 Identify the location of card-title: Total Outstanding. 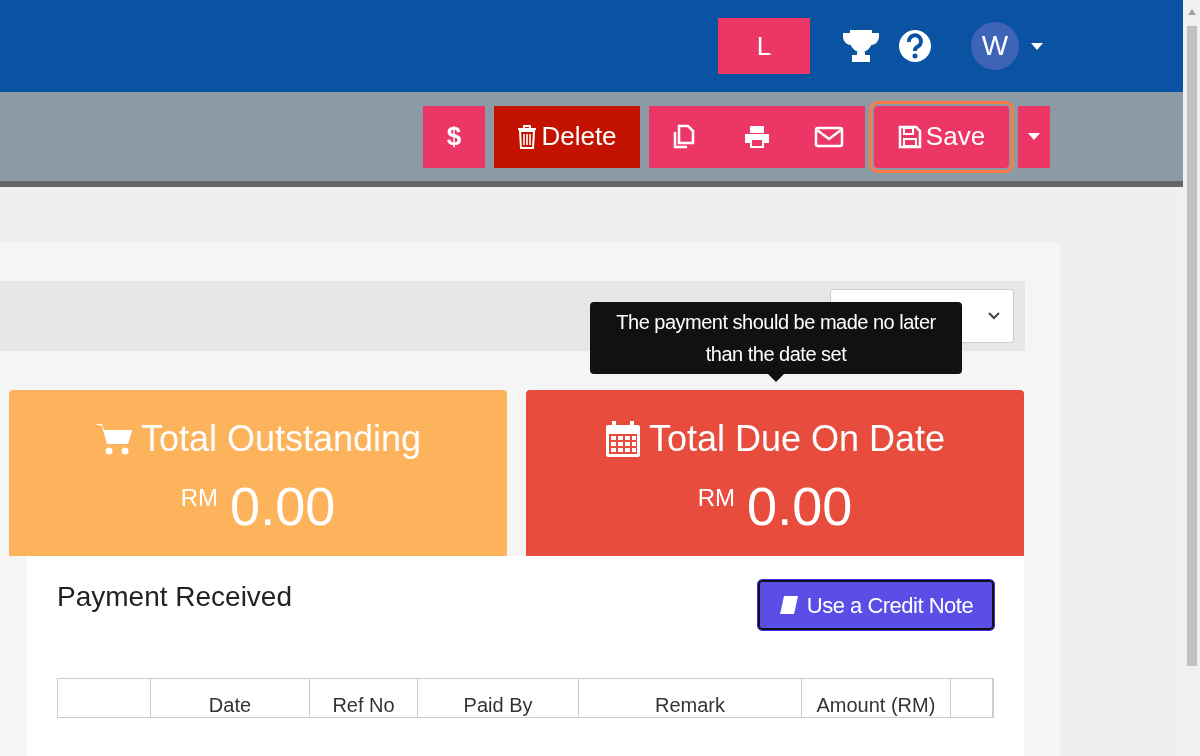
(281, 439).